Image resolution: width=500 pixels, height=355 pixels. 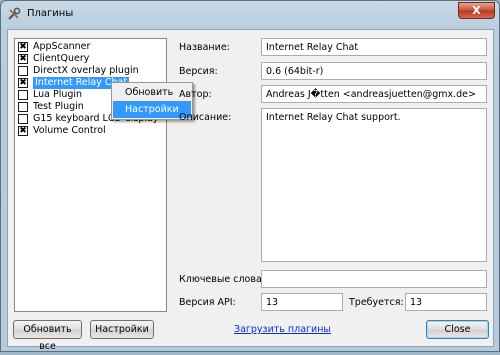 What do you see at coordinates (86, 70) in the screenshot?
I see `plugin-name: DirectX overlay plugin` at bounding box center [86, 70].